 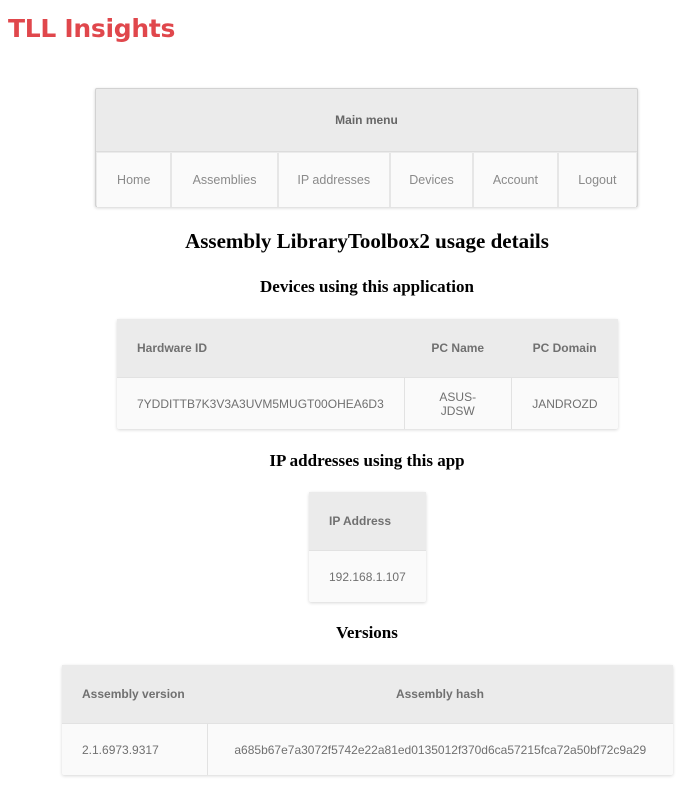 I want to click on column-header-pc-domain: PC Domain, so click(x=564, y=348).